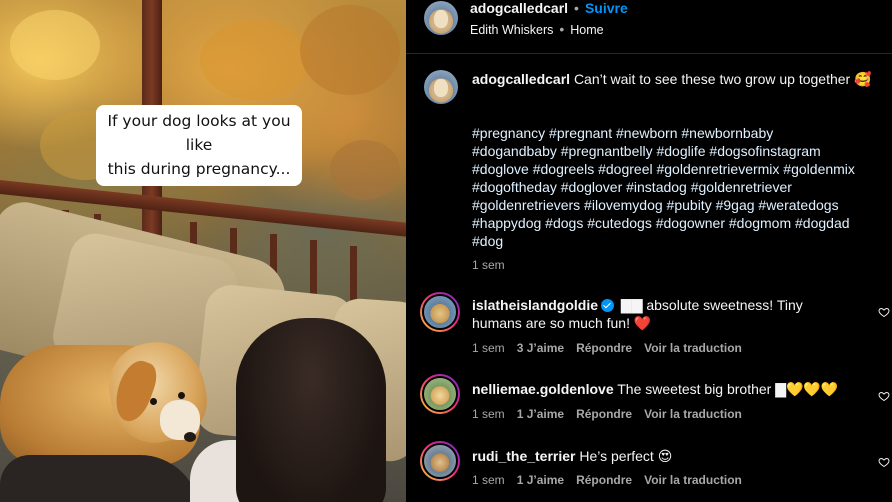 This screenshot has height=502, width=892. Describe the element at coordinates (523, 456) in the screenshot. I see `comment-username: rudi_the_terrier` at that location.